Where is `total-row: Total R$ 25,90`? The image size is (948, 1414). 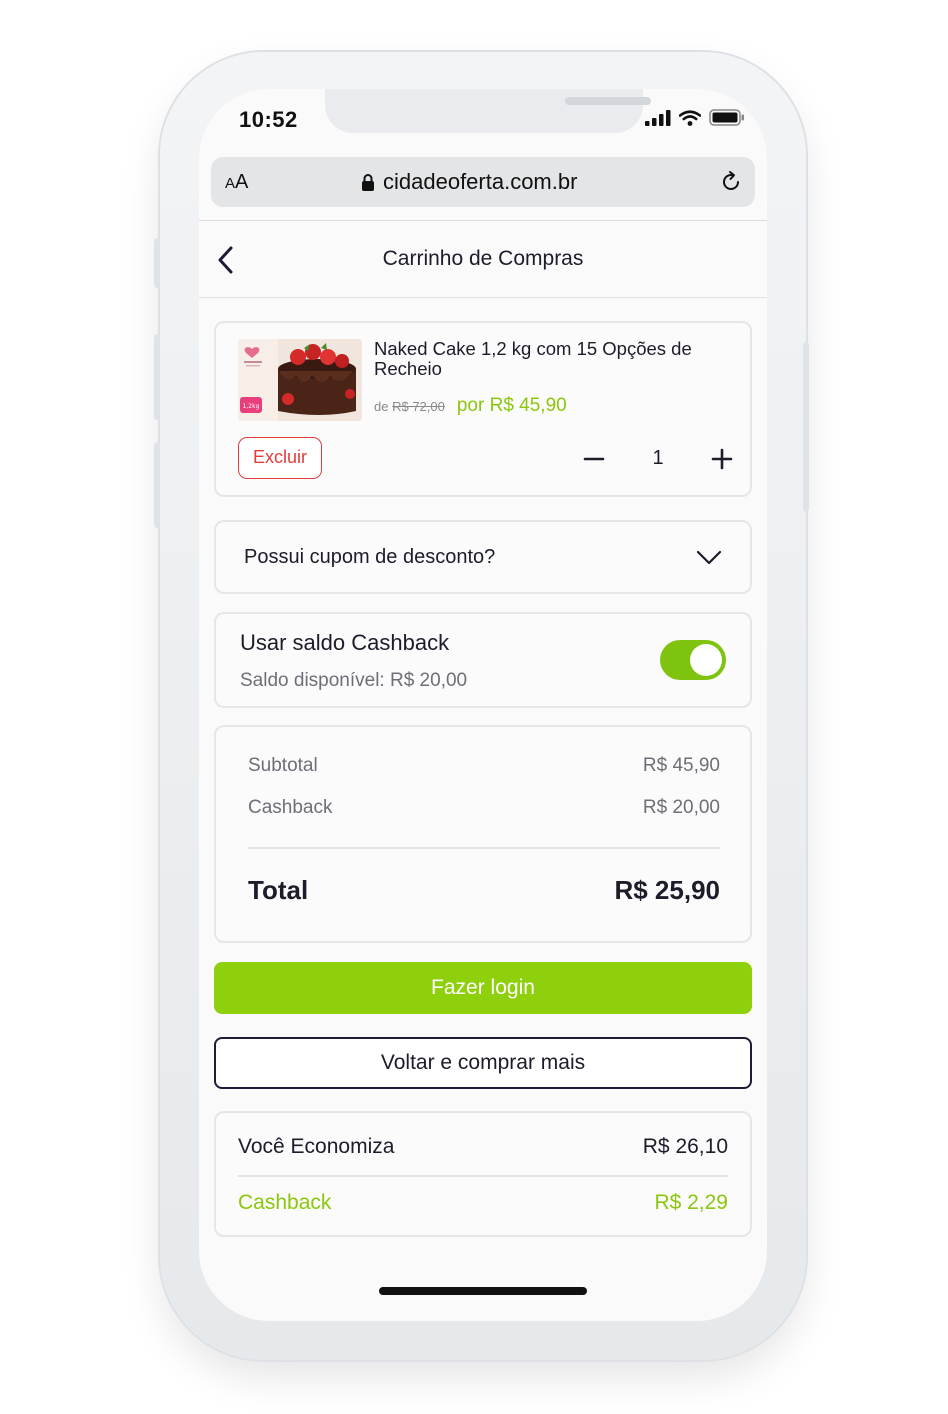
total-row: Total R$ 25,90 is located at coordinates (484, 890).